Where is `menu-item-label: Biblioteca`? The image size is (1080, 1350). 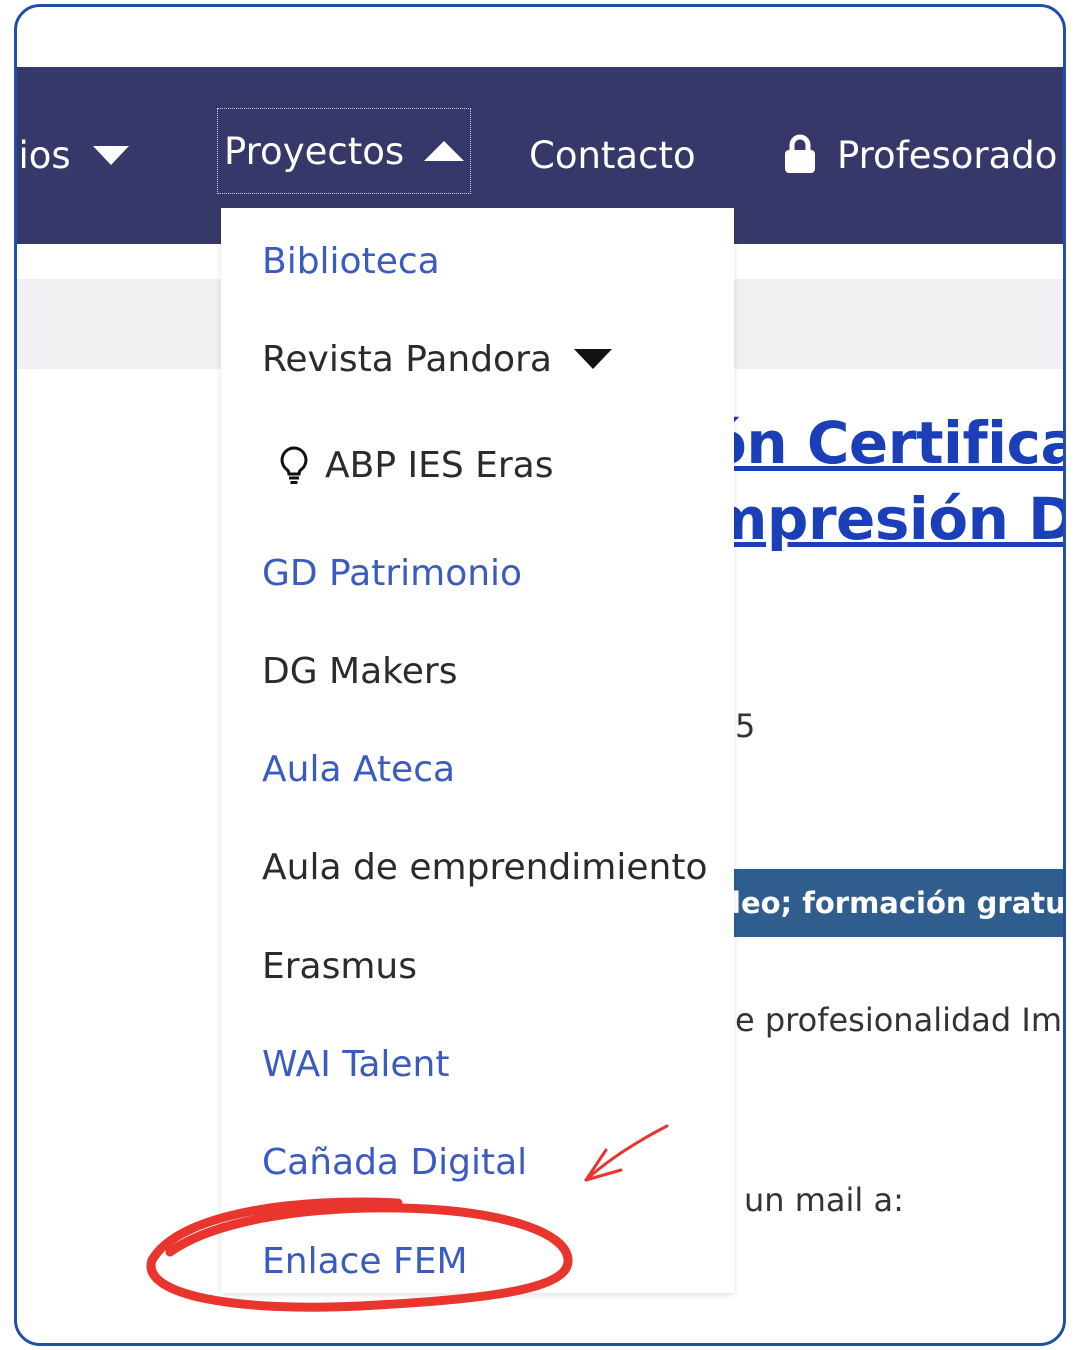 menu-item-label: Biblioteca is located at coordinates (351, 261).